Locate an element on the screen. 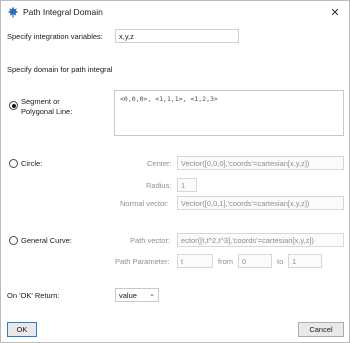  circle-normal-label: Normal vector: is located at coordinates (144, 203).